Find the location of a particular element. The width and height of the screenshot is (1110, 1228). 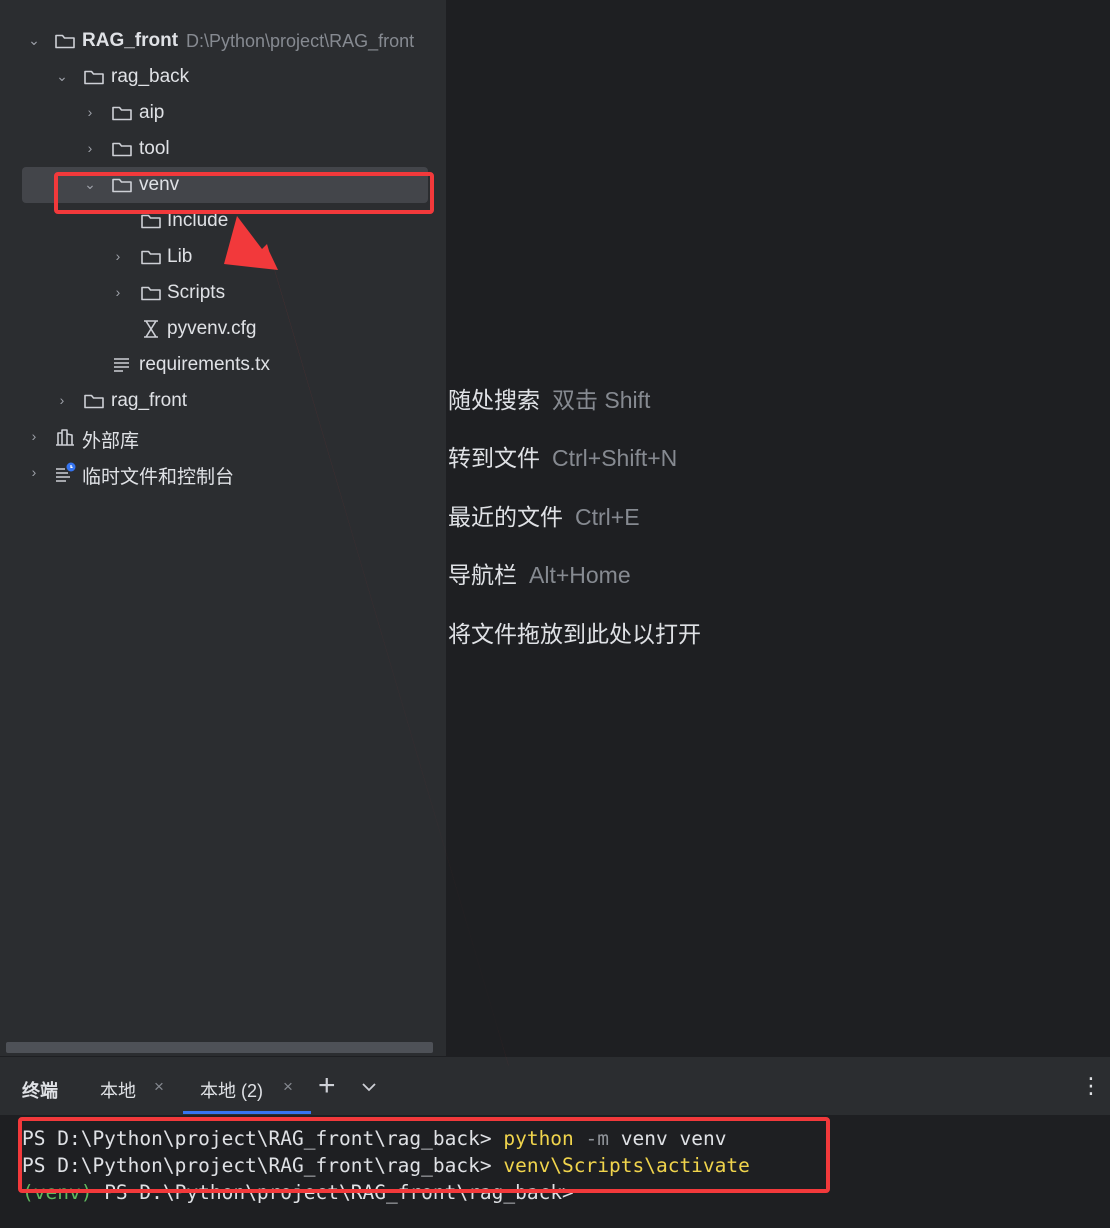

annotation-box-commands is located at coordinates (424, 1155).